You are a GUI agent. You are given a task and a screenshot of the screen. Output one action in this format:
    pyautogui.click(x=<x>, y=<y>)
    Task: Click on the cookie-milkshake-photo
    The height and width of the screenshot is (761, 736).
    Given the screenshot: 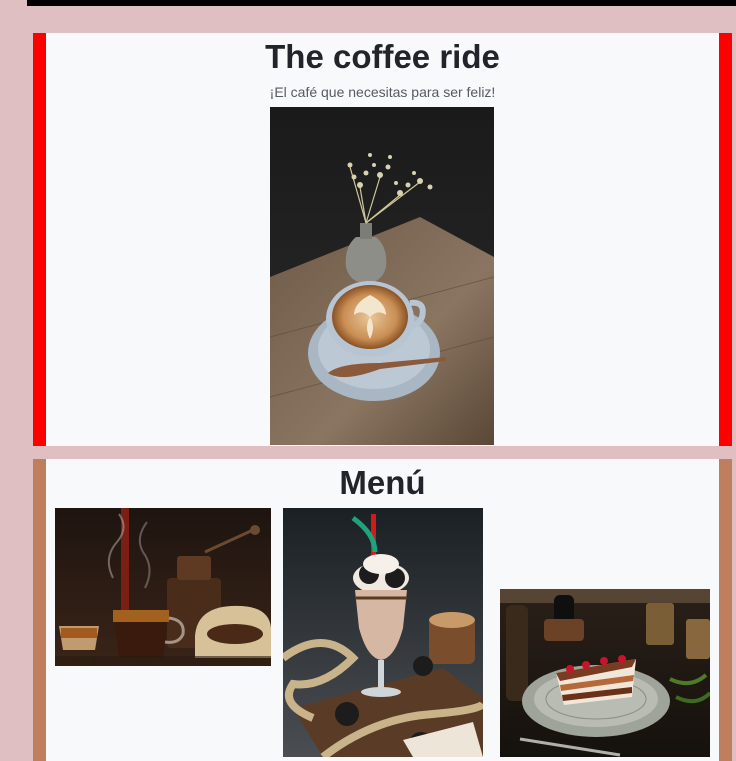 What is the action you would take?
    pyautogui.click(x=383, y=632)
    